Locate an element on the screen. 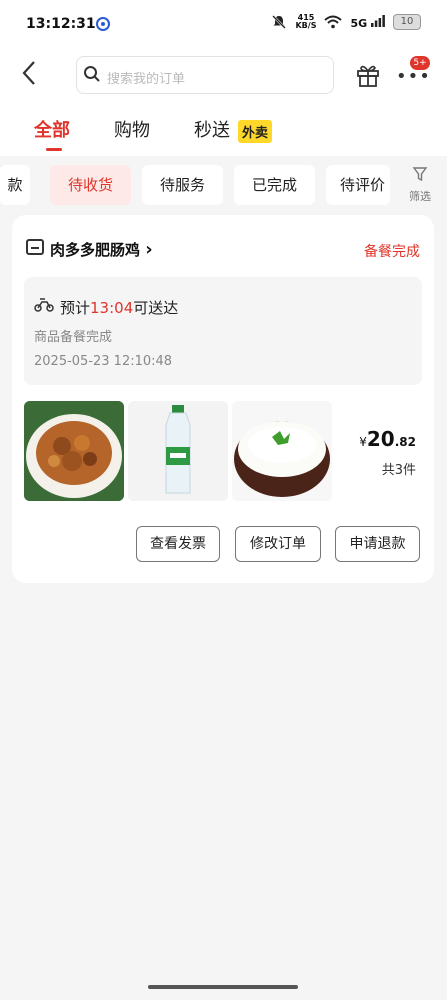  order-timestamp: 2025-05-23 12:10:48 is located at coordinates (103, 361).